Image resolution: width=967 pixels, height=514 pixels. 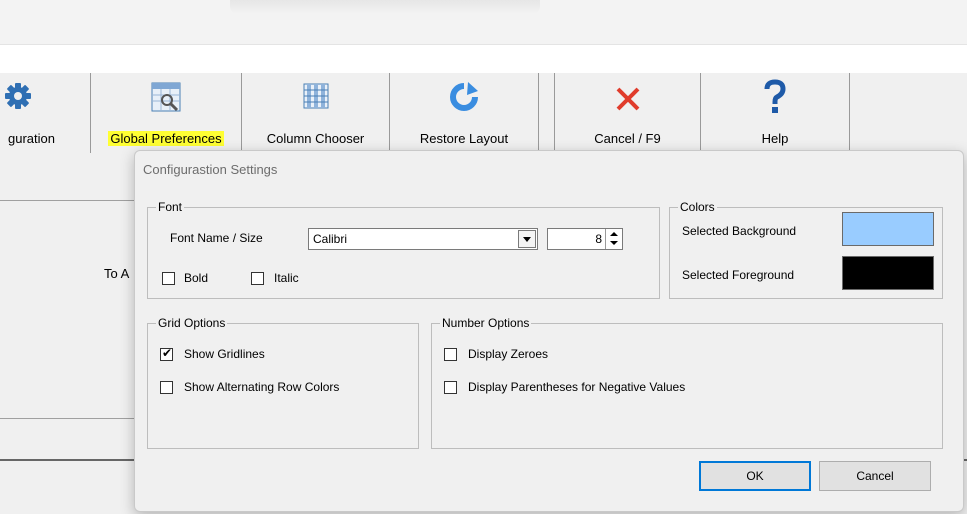 I want to click on bold-checkbox, so click(x=168, y=278).